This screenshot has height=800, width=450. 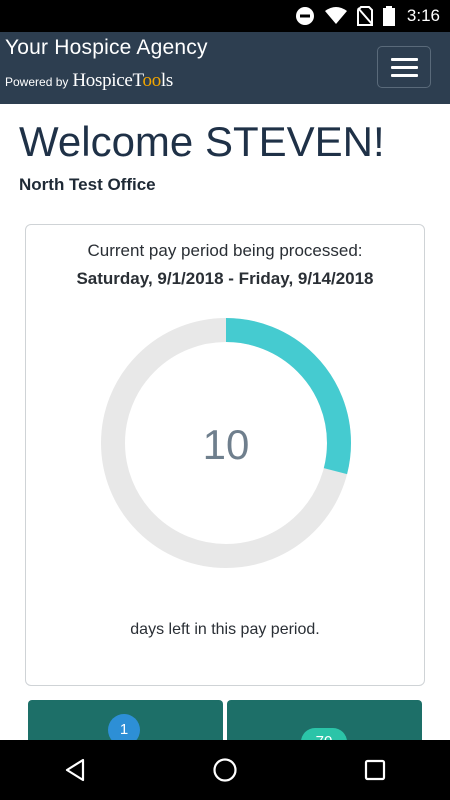 I want to click on recents-square-icon, so click(x=375, y=770).